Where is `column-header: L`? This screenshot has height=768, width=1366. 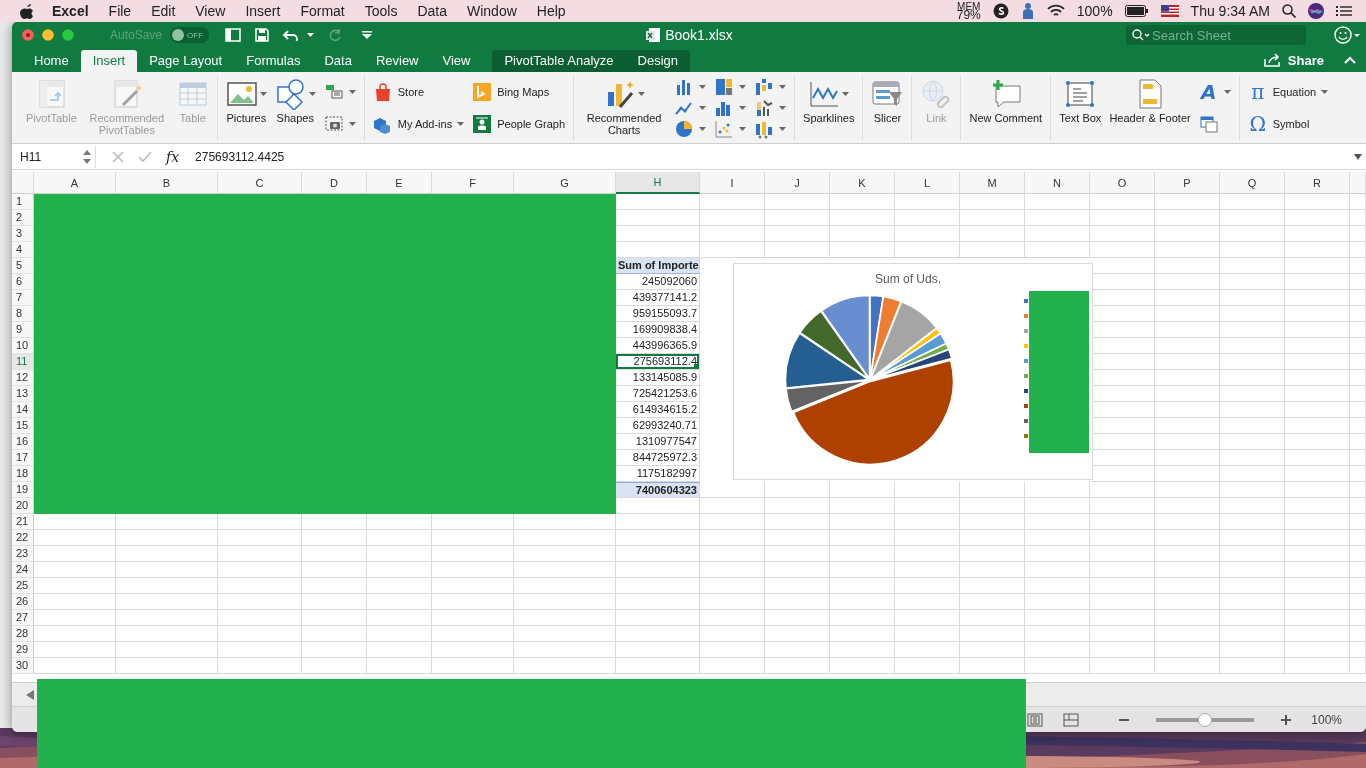
column-header: L is located at coordinates (927, 183).